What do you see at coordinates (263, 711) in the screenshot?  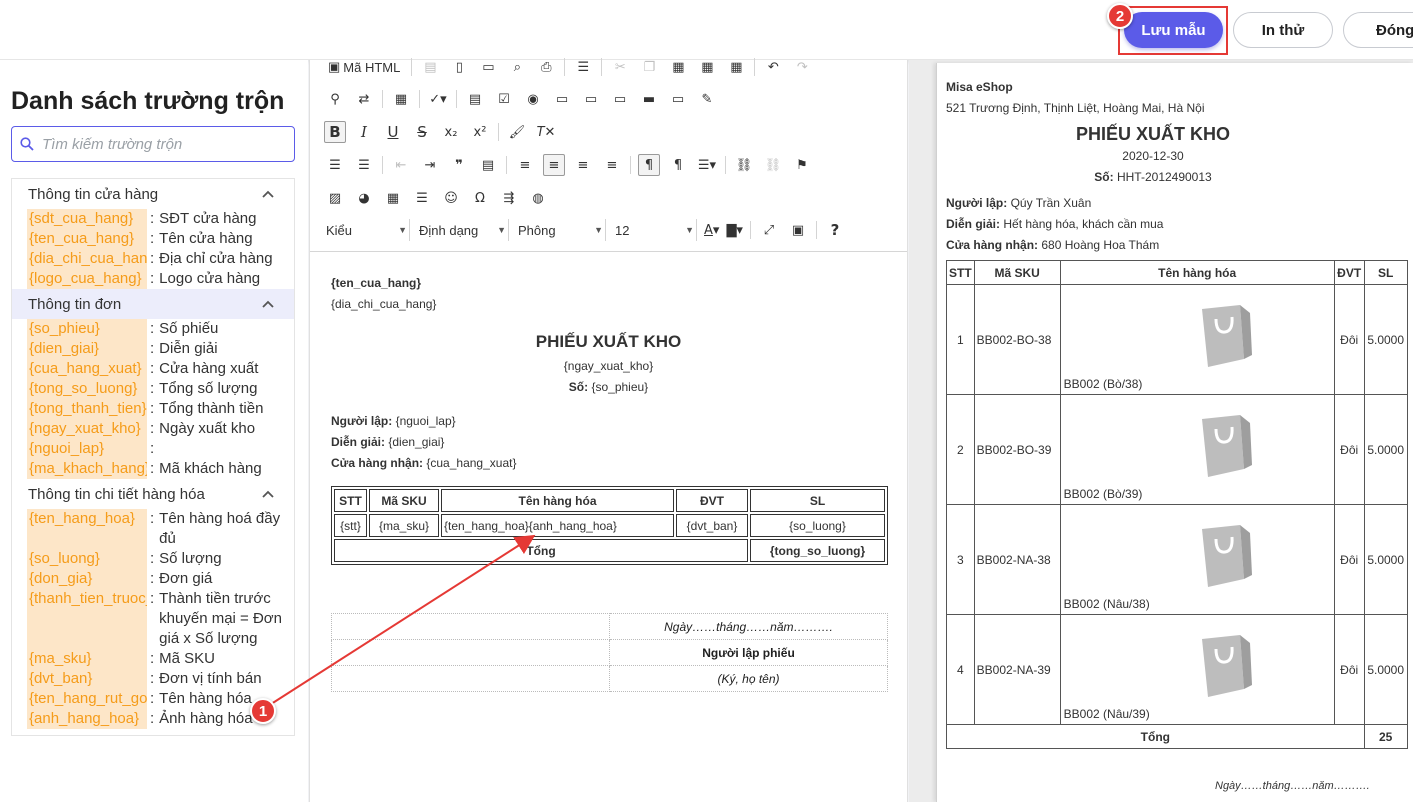 I see `step-marker-1: 1` at bounding box center [263, 711].